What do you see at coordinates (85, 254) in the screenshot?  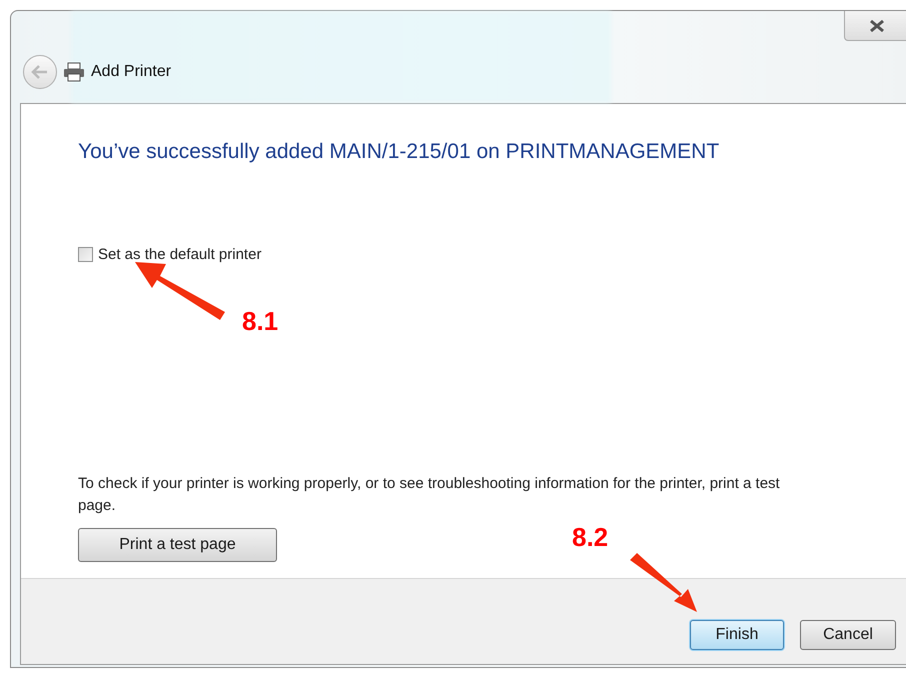 I see `default-printer-checkbox` at bounding box center [85, 254].